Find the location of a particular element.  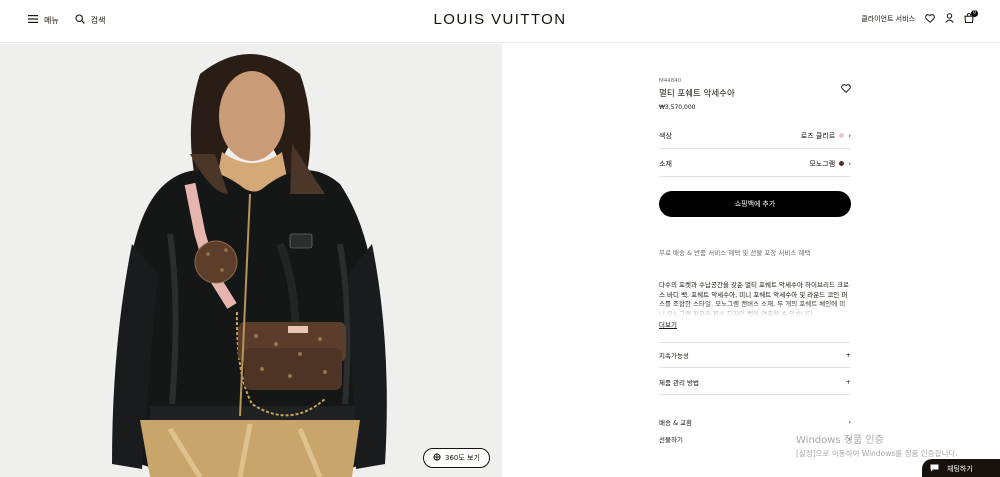

color-option-row: 색상 로즈 클리르 › is located at coordinates (755, 136).